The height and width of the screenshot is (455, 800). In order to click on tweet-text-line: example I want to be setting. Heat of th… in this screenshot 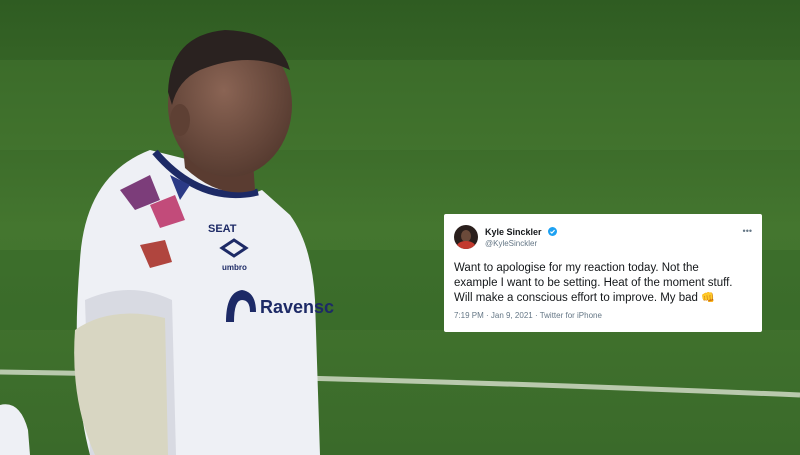, I will do `click(593, 283)`.